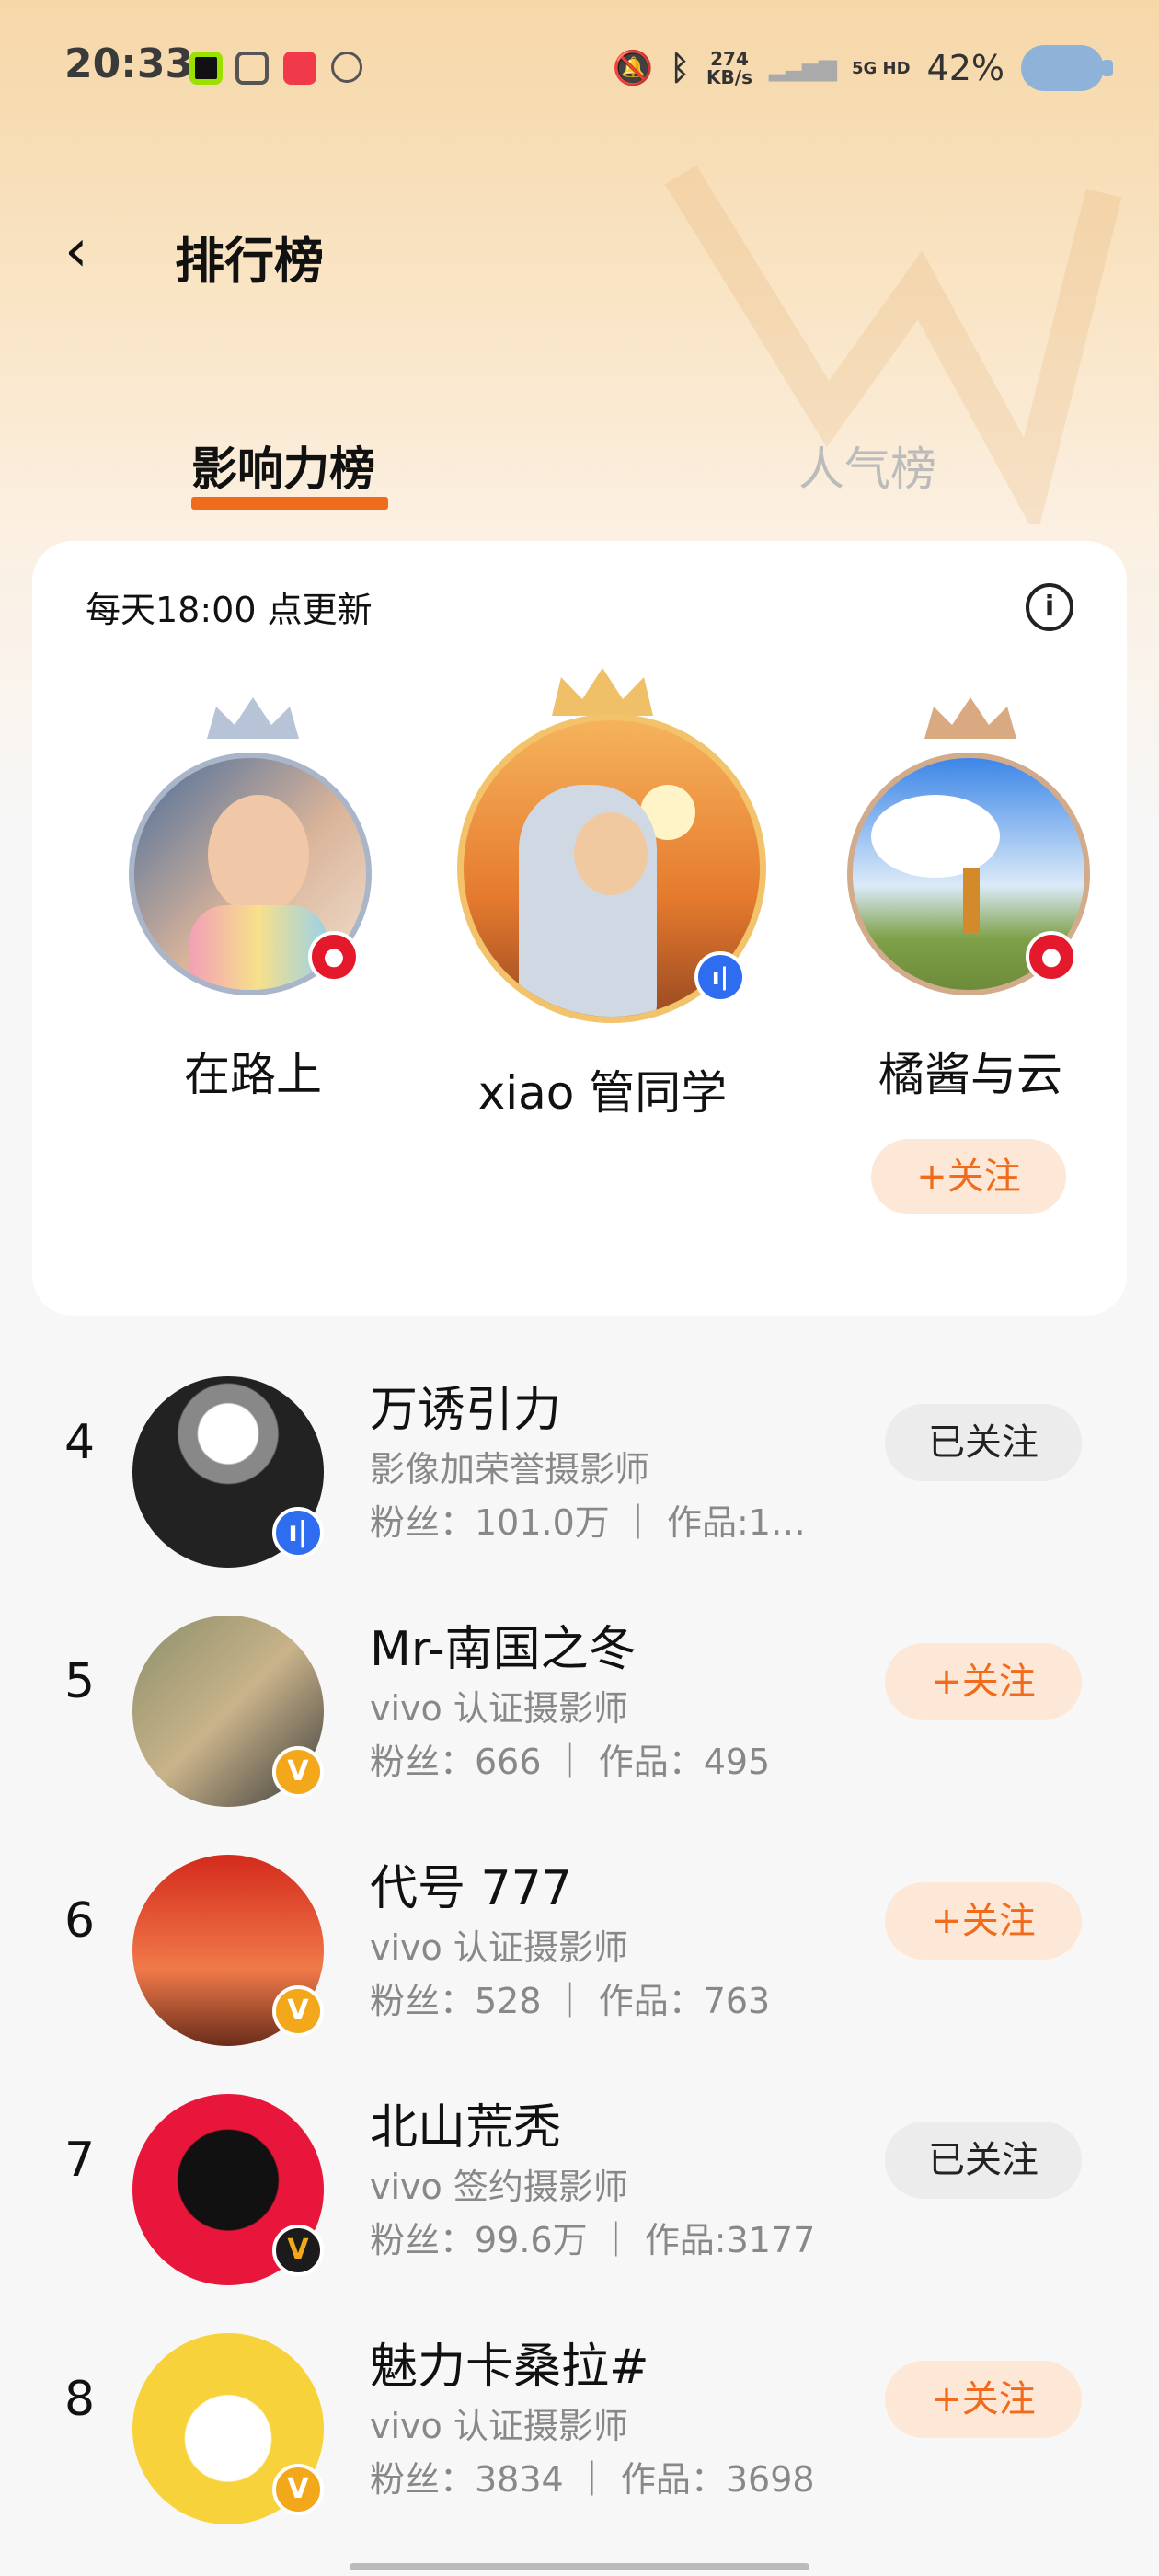 The image size is (1159, 2576). Describe the element at coordinates (970, 955) in the screenshot. I see `podium-rank-3: ● 橘酱与云 +关注` at that location.